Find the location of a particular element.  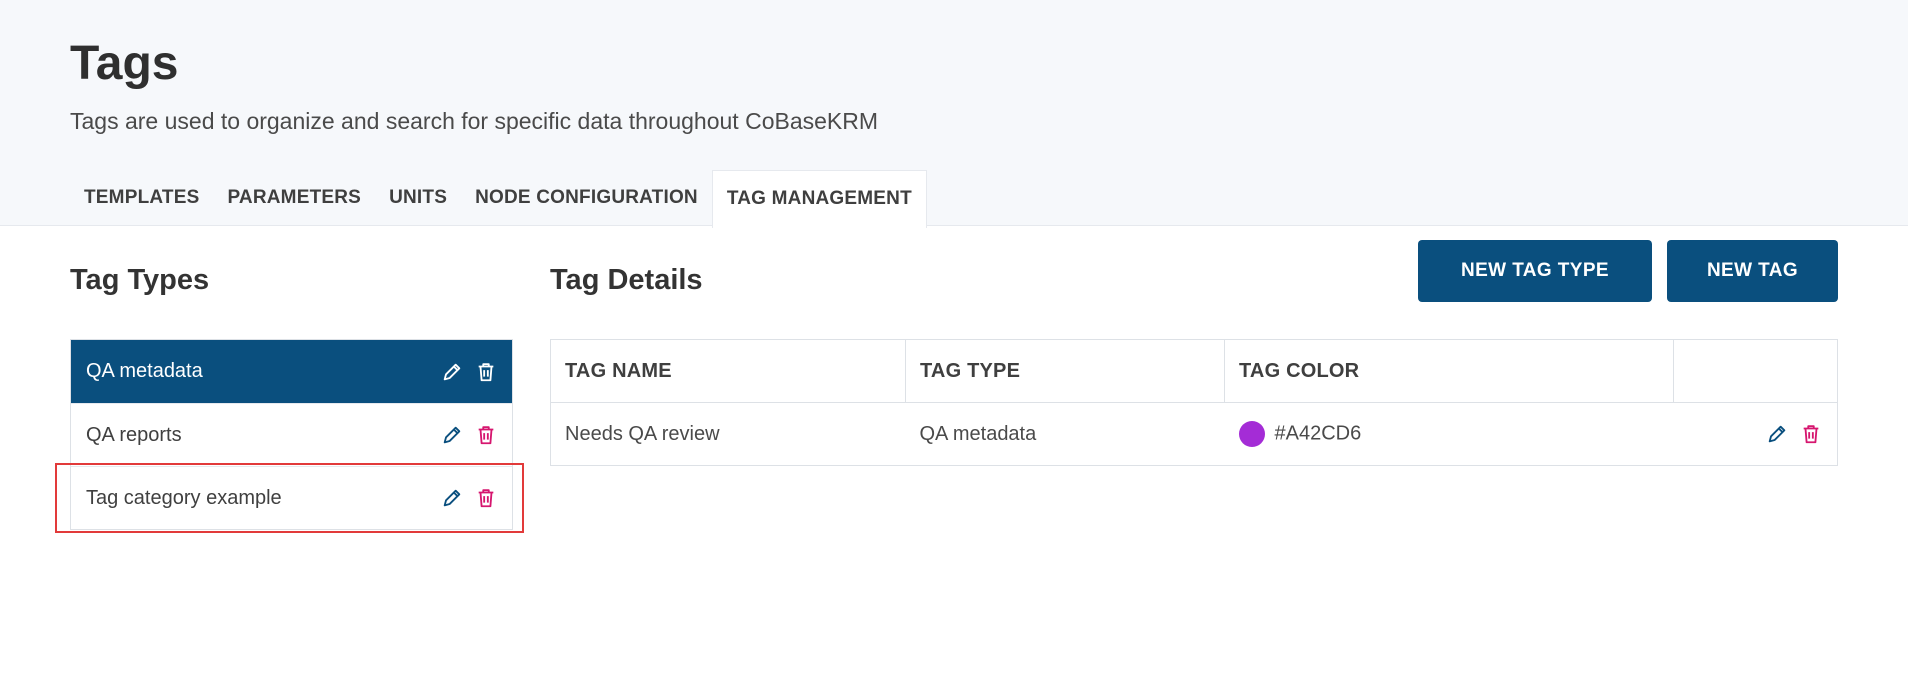

tag-type-cell: QA metadata is located at coordinates (1065, 434).